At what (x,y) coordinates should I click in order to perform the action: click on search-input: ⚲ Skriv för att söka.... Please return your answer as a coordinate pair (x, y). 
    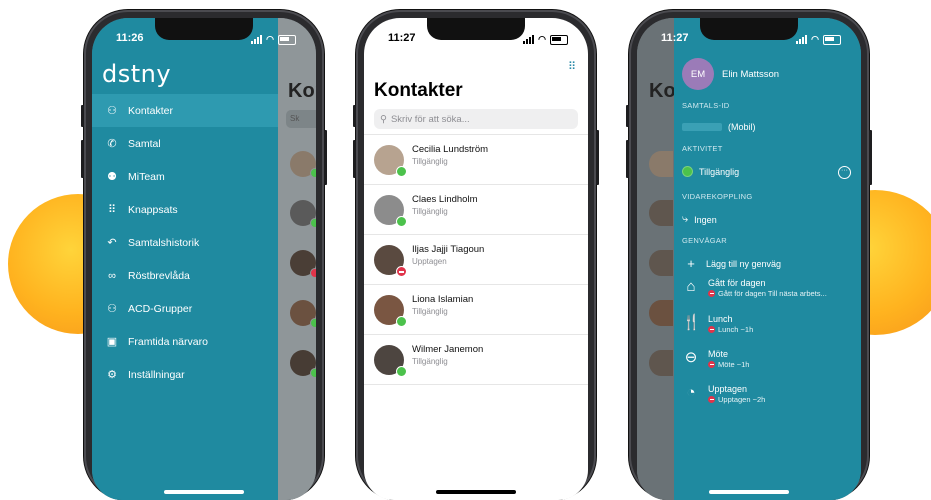
    Looking at the image, I should click on (476, 119).